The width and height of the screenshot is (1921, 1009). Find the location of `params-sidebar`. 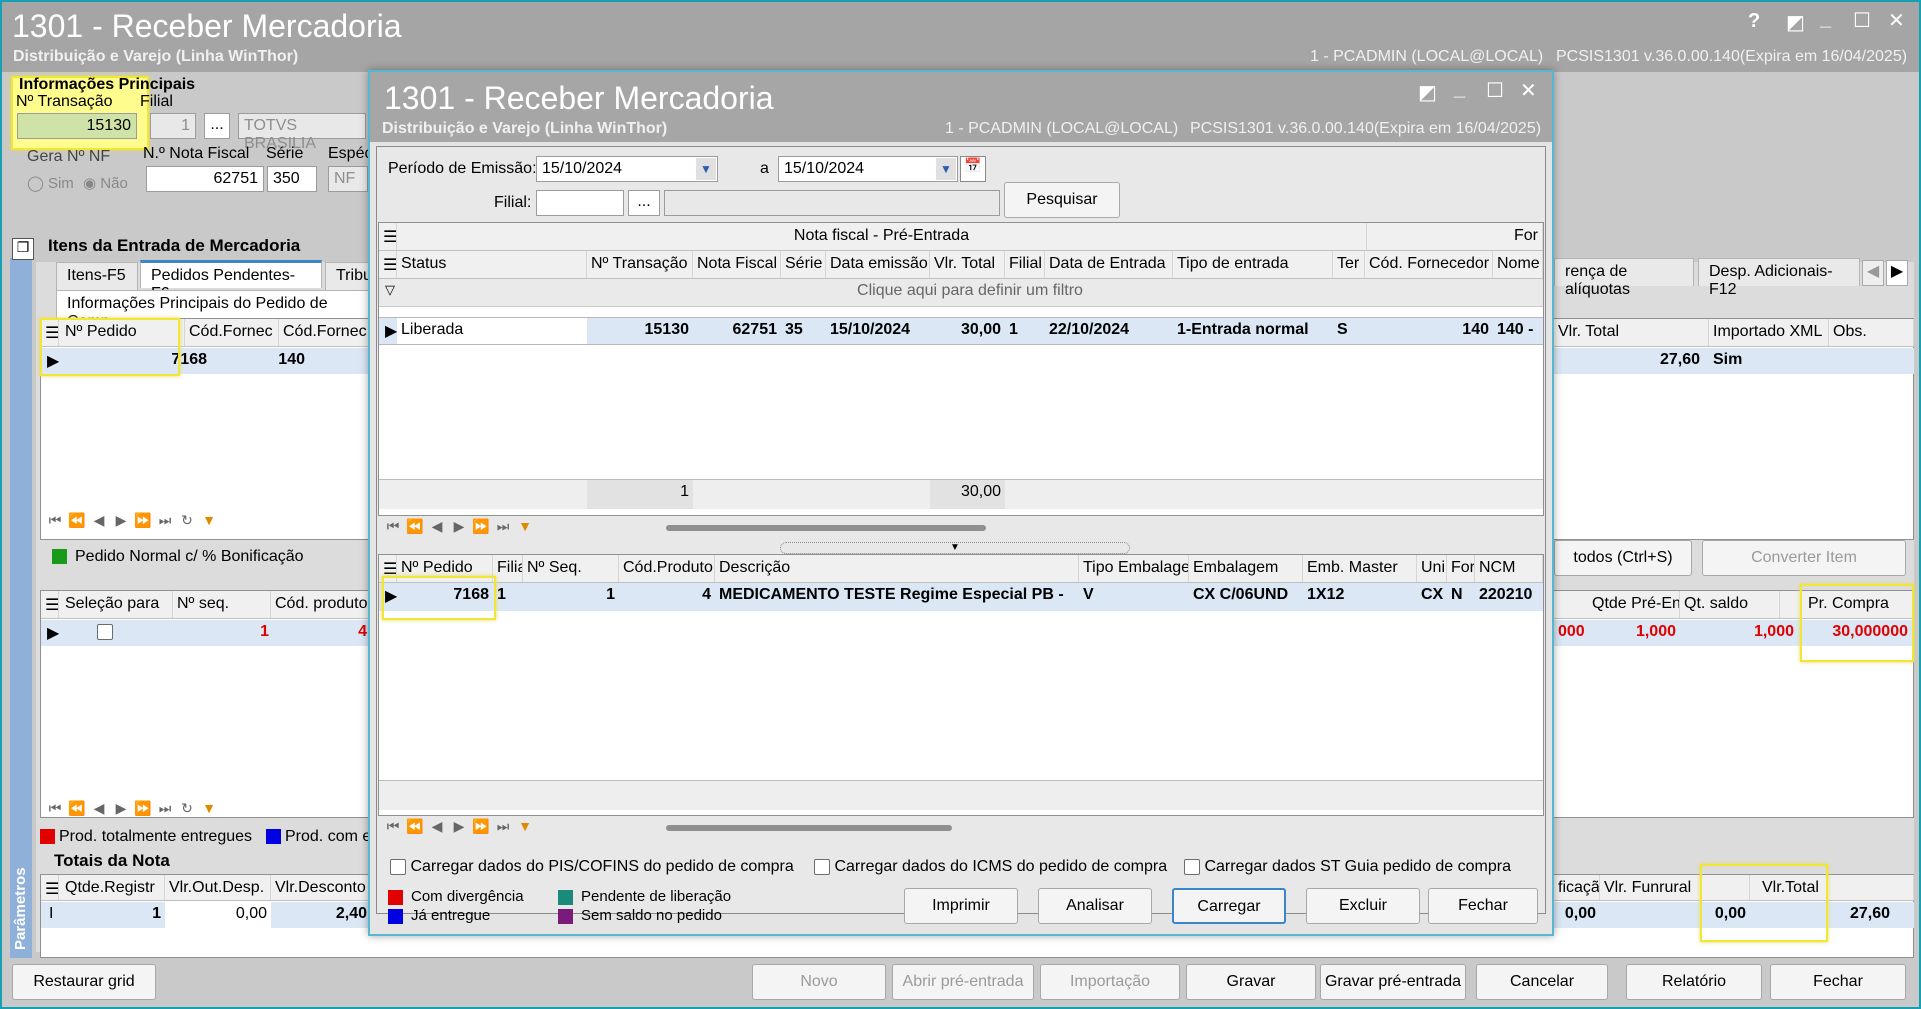

params-sidebar is located at coordinates (21, 608).